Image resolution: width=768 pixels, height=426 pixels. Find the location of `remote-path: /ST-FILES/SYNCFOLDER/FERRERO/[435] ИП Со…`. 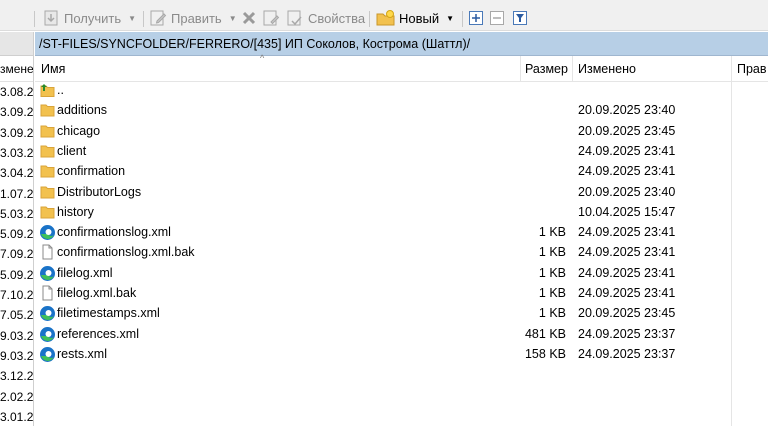

remote-path: /ST-FILES/SYNCFOLDER/FERRERO/[435] ИП Со… is located at coordinates (255, 44).